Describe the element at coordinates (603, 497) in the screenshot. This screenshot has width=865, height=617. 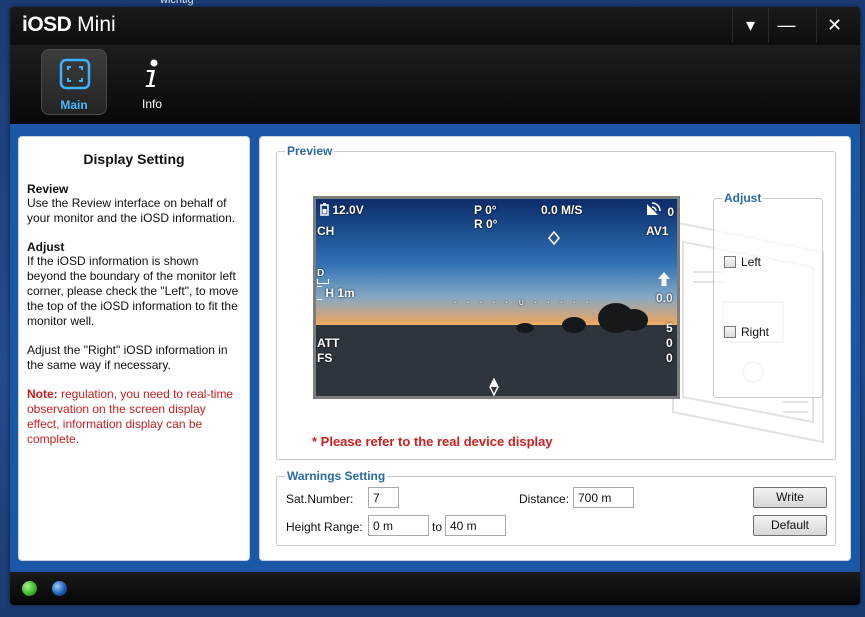
I see `distance-input: 700 m` at that location.